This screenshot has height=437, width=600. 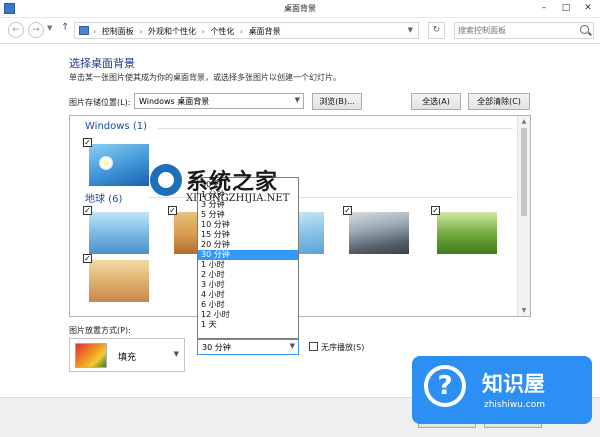 I want to click on breadcrumb-item-control-panel: 控制面板, so click(x=118, y=31).